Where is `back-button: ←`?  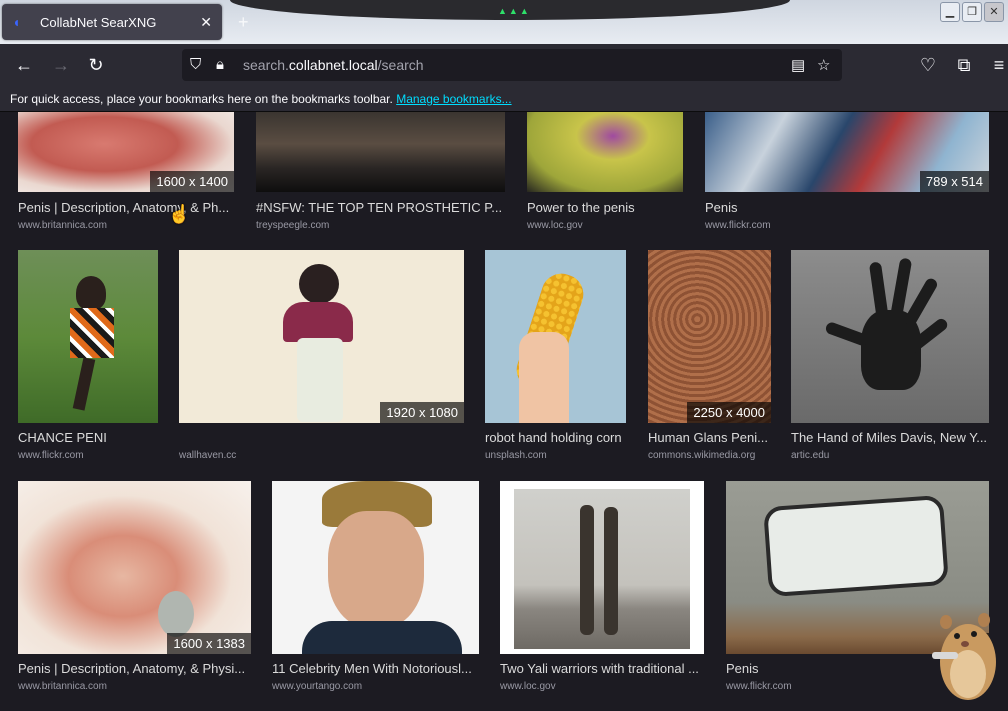
back-button: ← is located at coordinates (24, 65).